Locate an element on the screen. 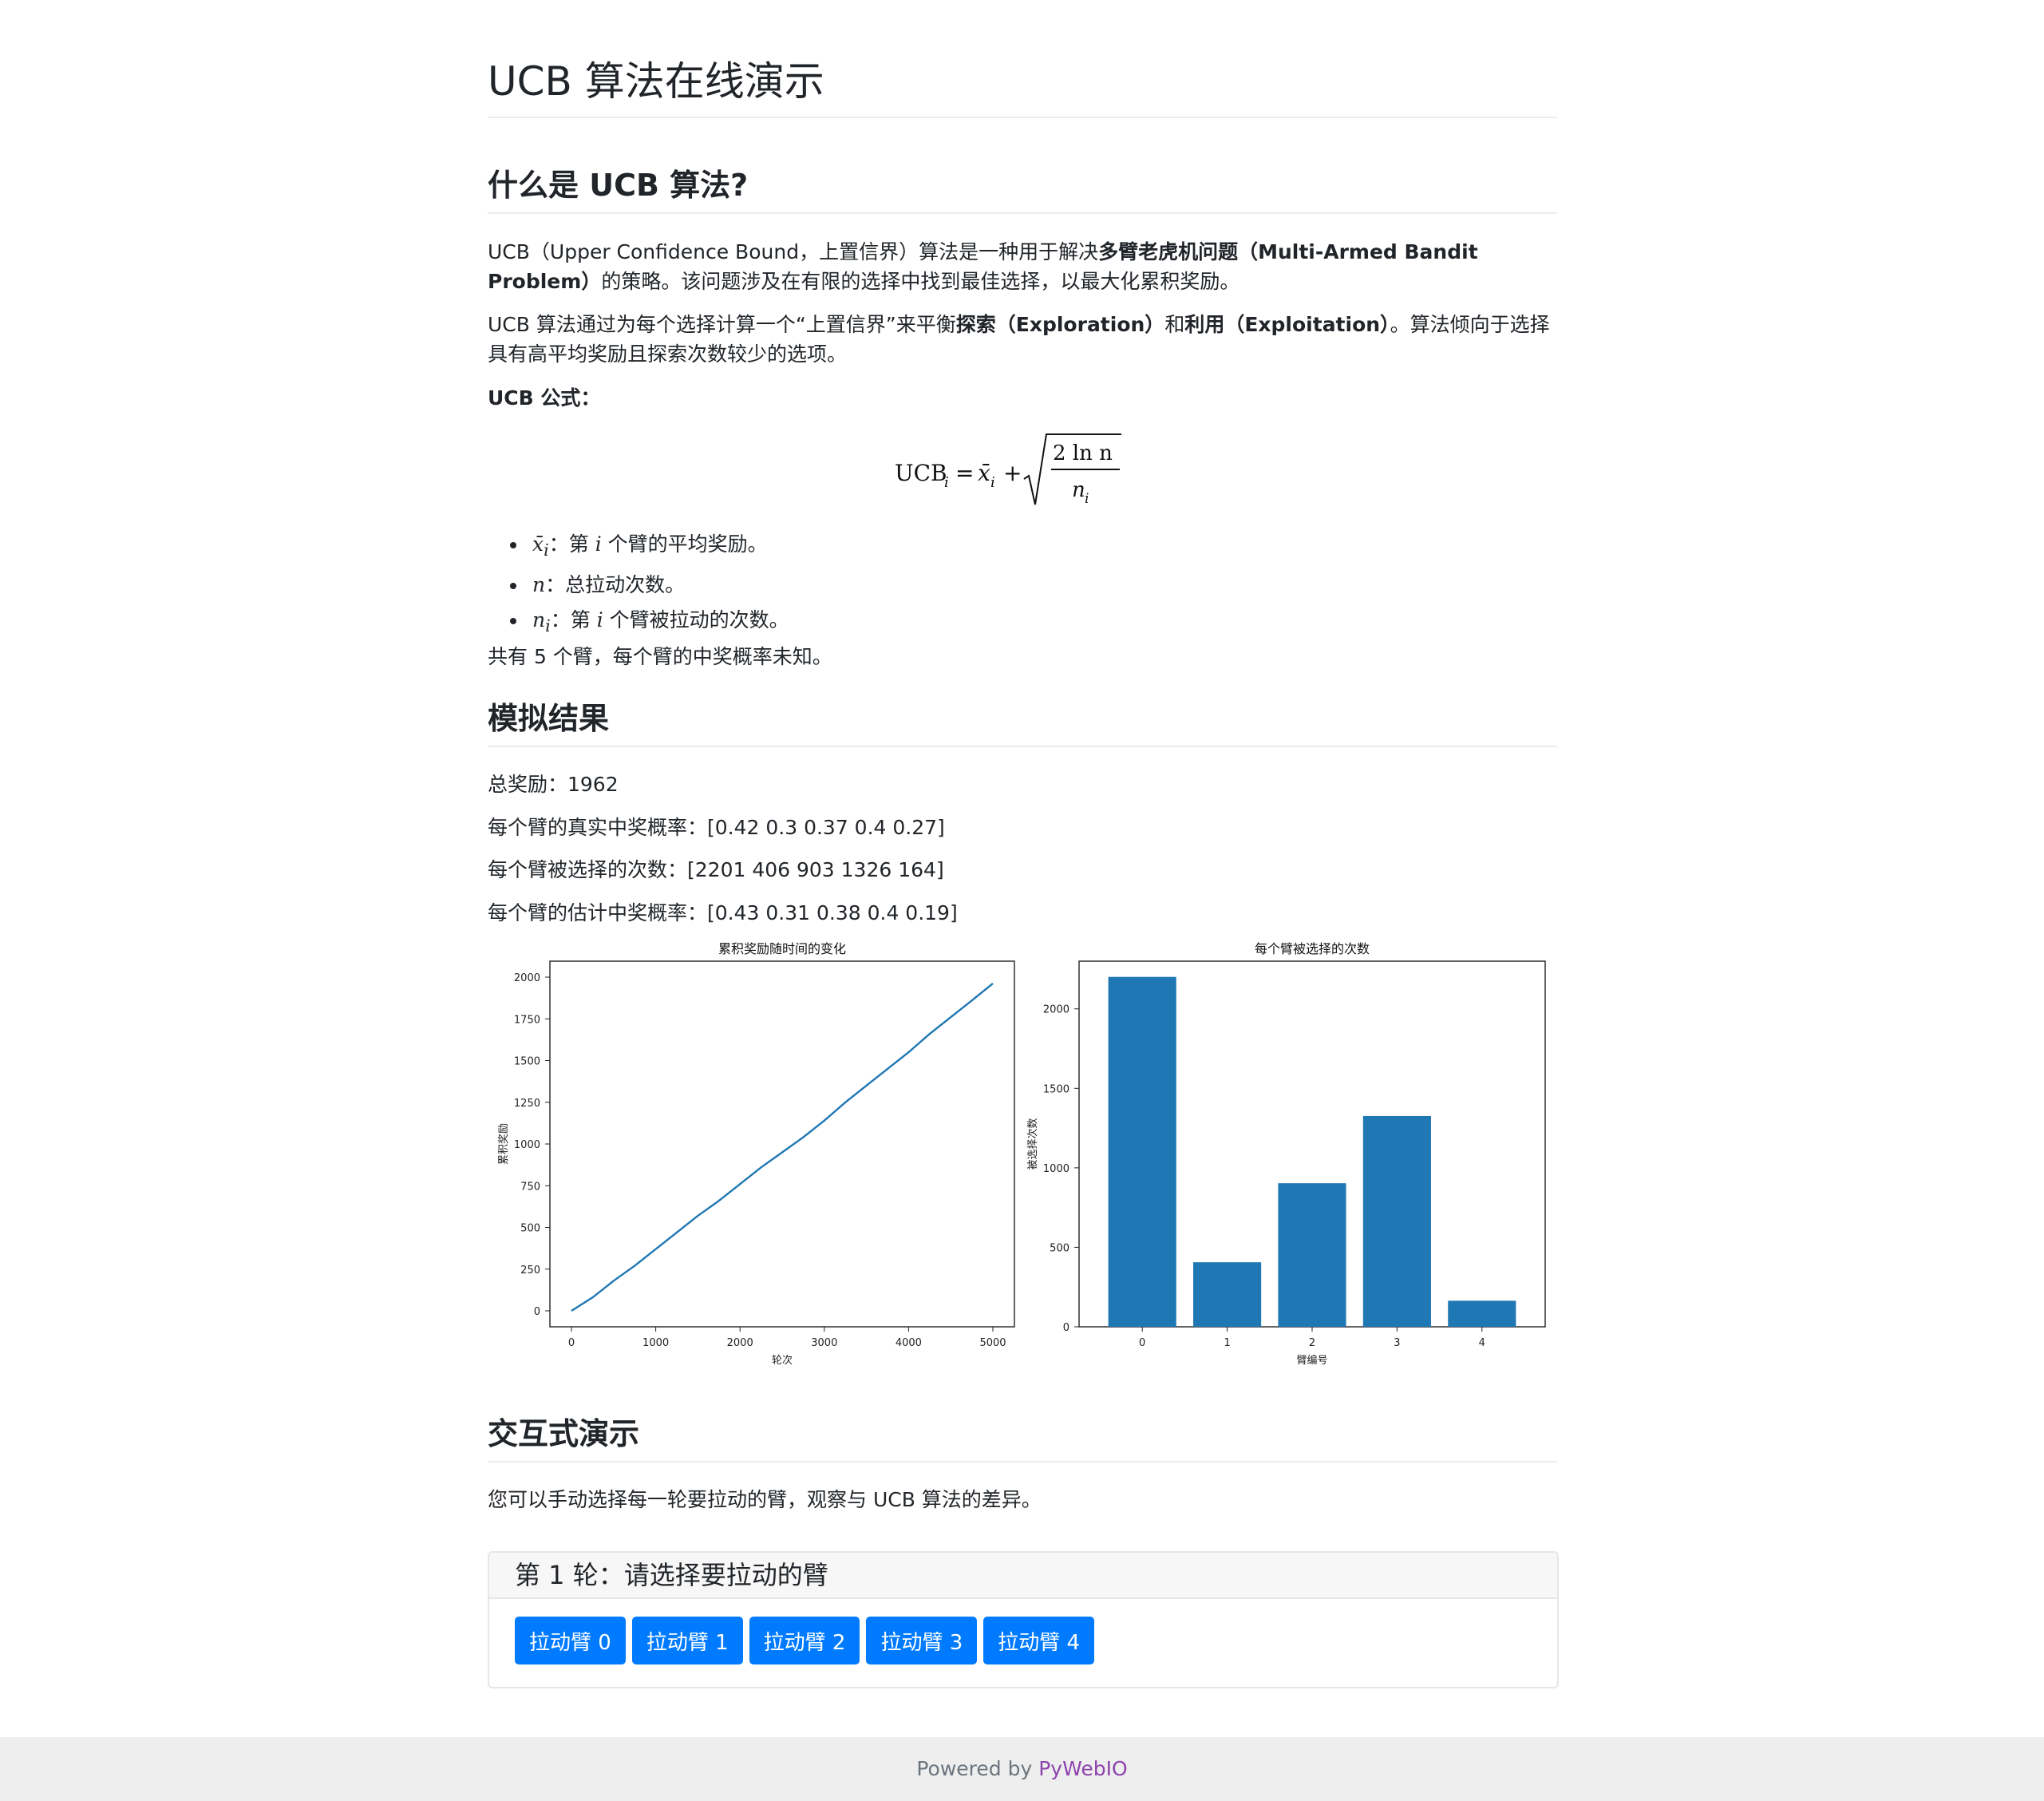 This screenshot has height=1801, width=2044. line-chart-ylabel: 累积奖励 is located at coordinates (504, 1144).